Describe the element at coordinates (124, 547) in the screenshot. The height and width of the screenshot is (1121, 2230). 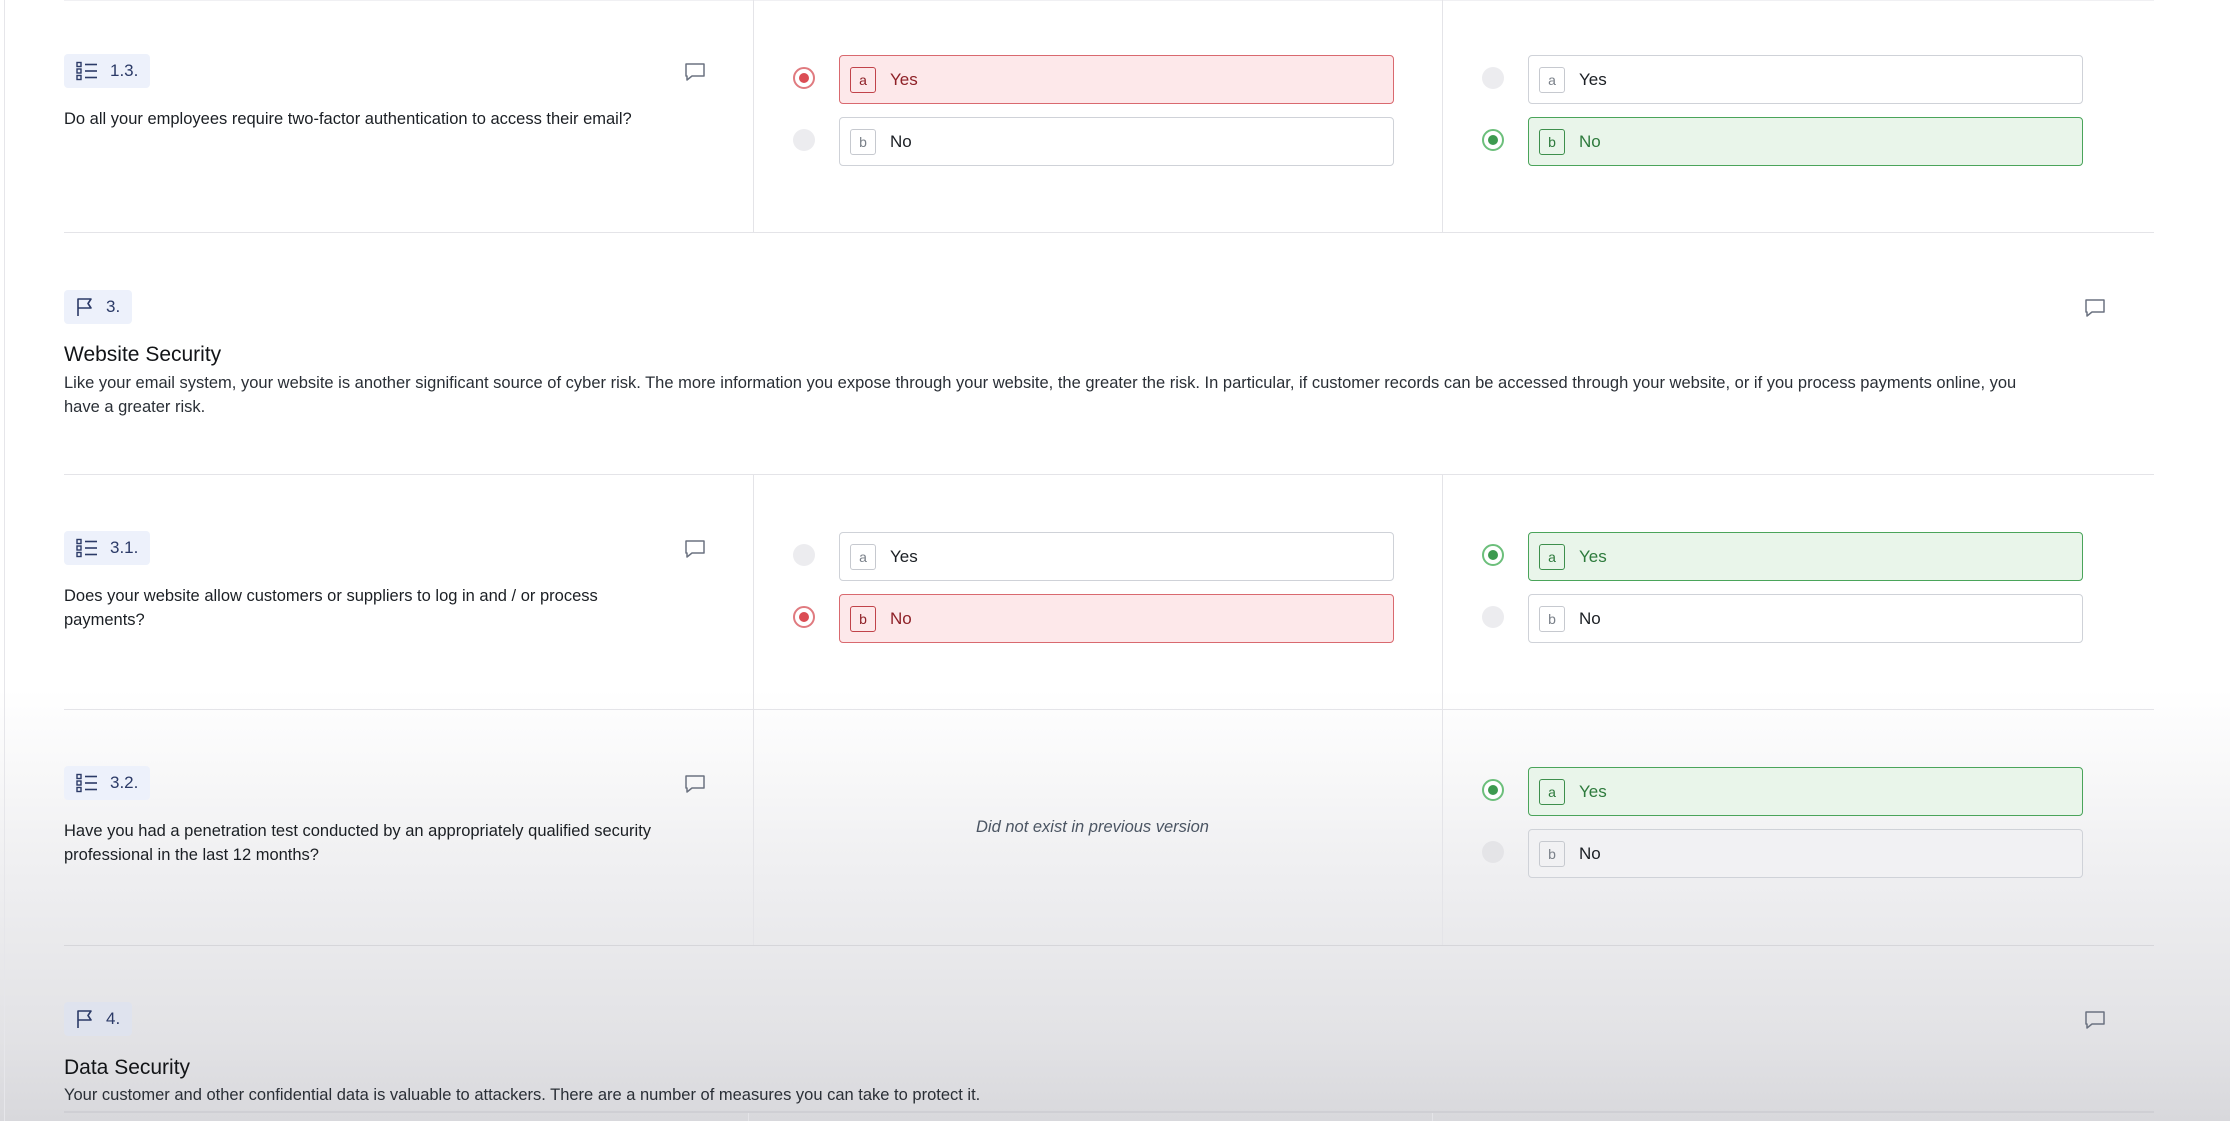
I see `question-number: 3.1.` at that location.